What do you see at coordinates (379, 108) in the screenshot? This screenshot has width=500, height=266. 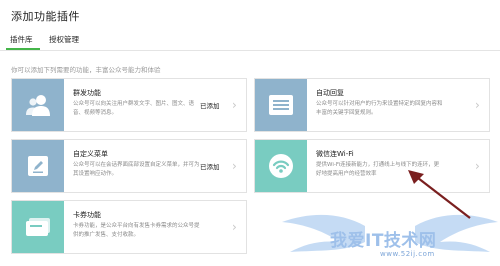 I see `plugin-description: 公众号可以针对用户的行为来设置特定的回复内容和丰富的关键字回复规则。` at bounding box center [379, 108].